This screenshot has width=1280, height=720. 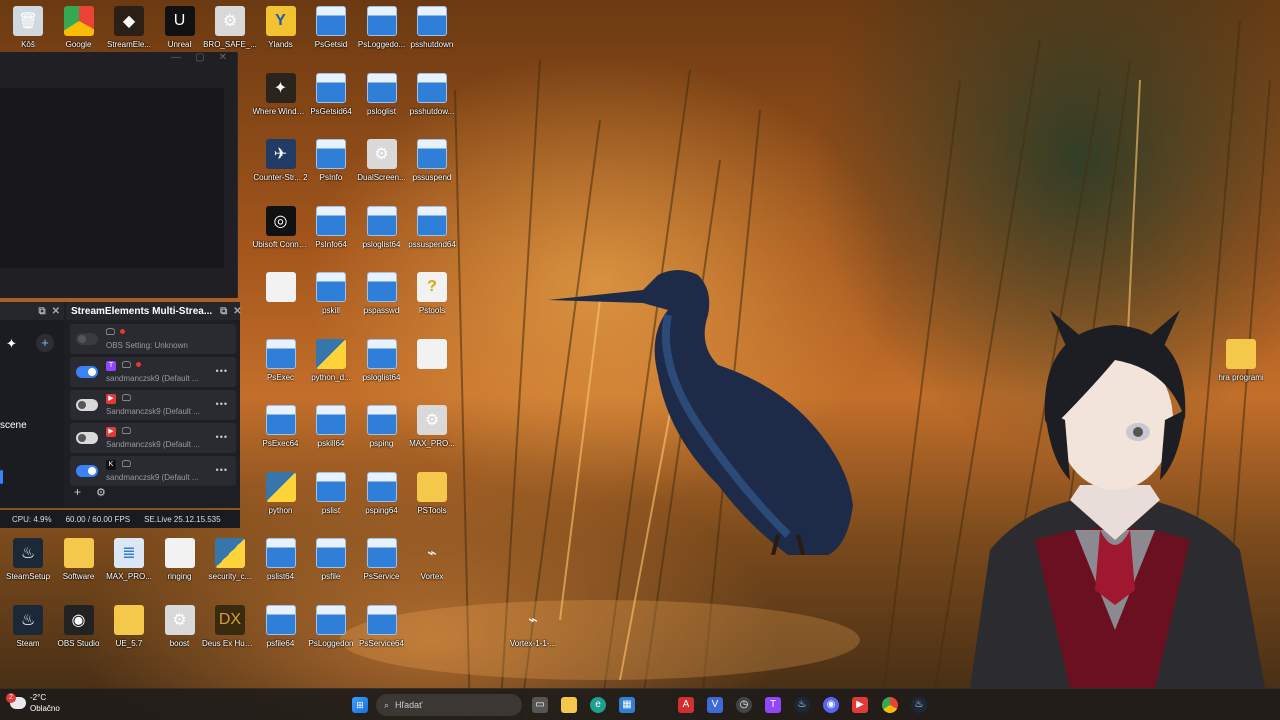 I want to click on desktop-icon: python, so click(x=281, y=501).